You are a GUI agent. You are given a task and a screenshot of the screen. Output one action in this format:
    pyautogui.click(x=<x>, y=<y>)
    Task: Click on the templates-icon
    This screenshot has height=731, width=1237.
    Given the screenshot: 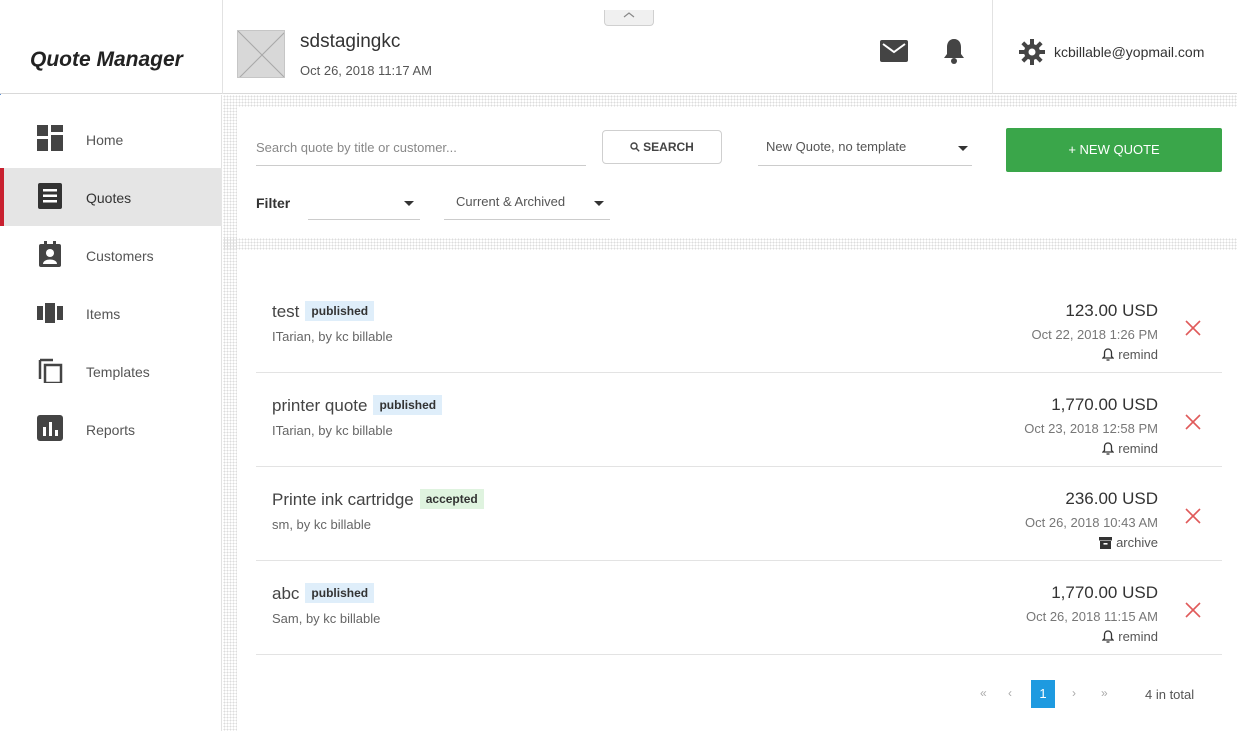 What is the action you would take?
    pyautogui.click(x=50, y=370)
    